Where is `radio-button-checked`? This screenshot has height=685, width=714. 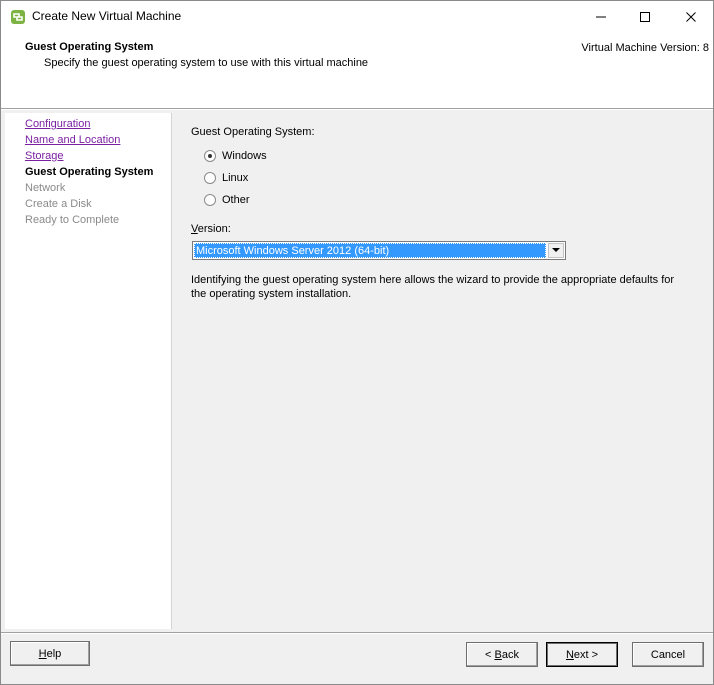
radio-button-checked is located at coordinates (210, 156).